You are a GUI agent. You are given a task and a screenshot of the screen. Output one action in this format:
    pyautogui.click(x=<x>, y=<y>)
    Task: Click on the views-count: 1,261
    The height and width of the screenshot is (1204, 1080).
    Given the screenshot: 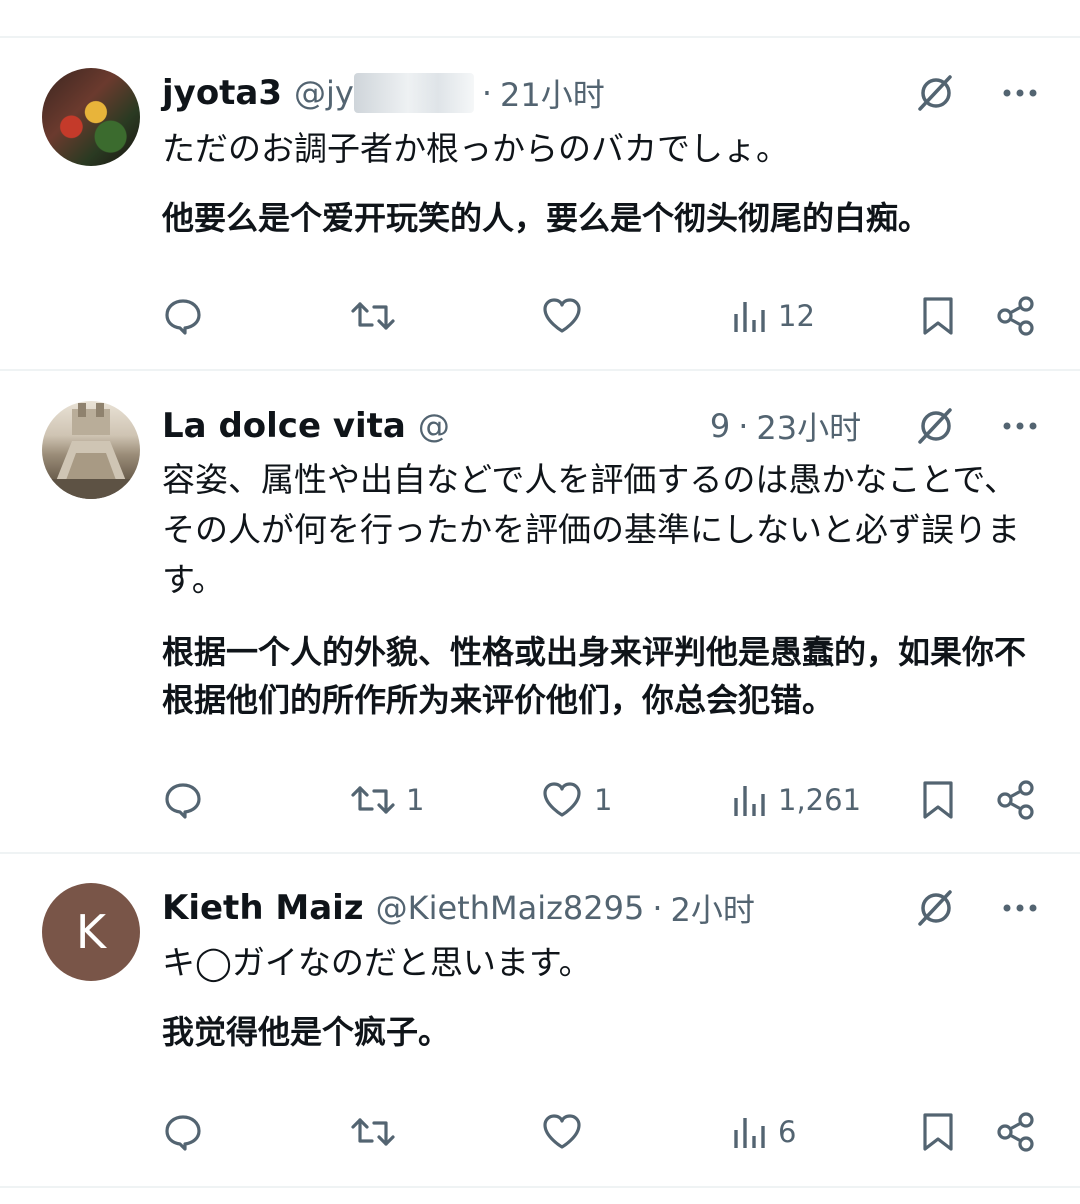 What is the action you would take?
    pyautogui.click(x=820, y=800)
    